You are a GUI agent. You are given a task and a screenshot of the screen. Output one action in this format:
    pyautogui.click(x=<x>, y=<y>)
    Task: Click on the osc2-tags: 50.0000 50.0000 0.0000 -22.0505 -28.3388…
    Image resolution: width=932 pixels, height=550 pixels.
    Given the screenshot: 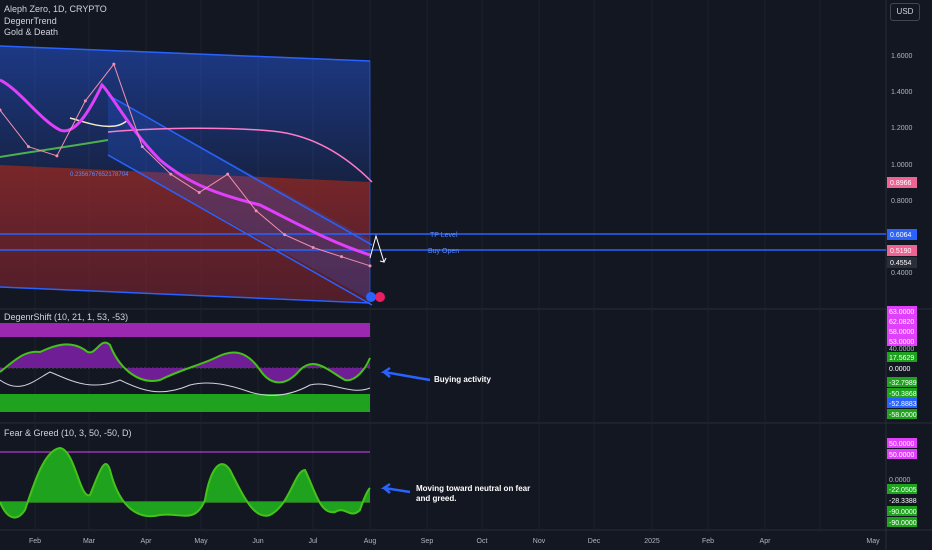 What is the action you would take?
    pyautogui.click(x=902, y=482)
    